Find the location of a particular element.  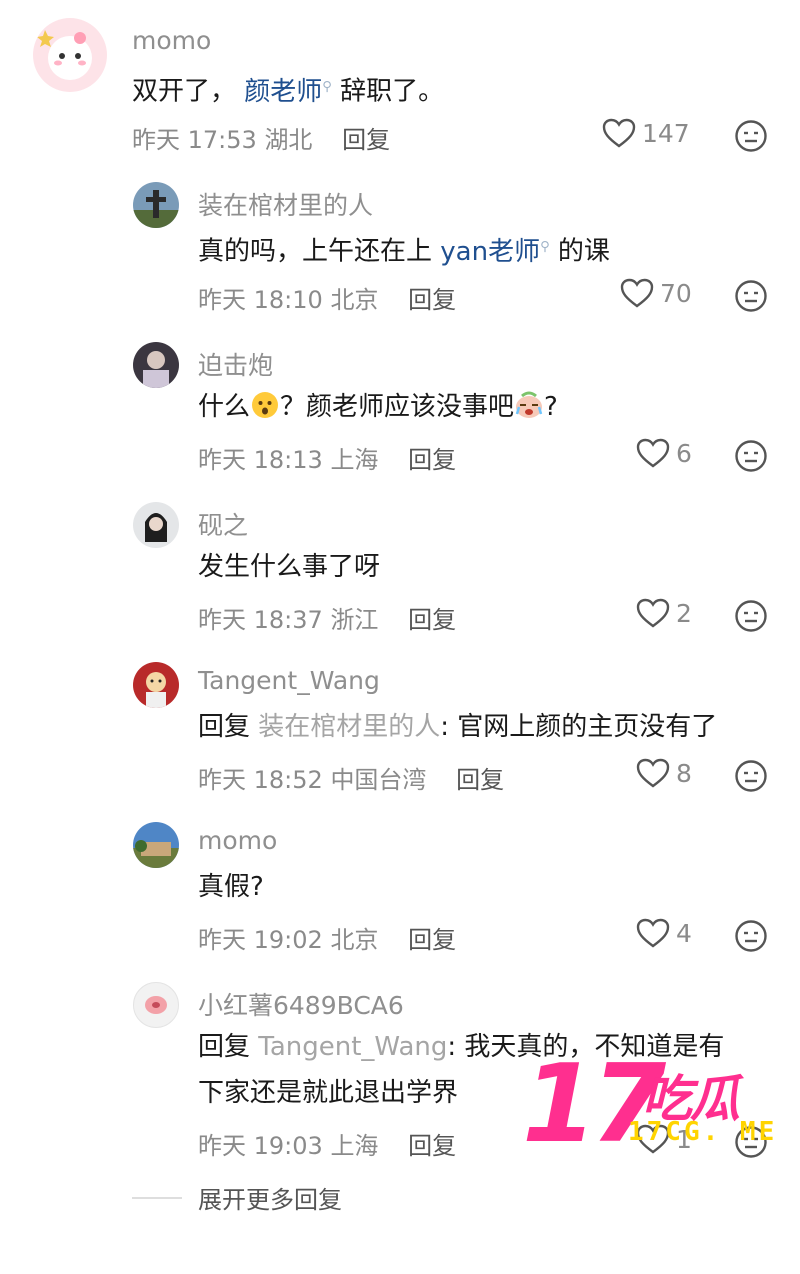

like-button: 2 is located at coordinates (664, 613).